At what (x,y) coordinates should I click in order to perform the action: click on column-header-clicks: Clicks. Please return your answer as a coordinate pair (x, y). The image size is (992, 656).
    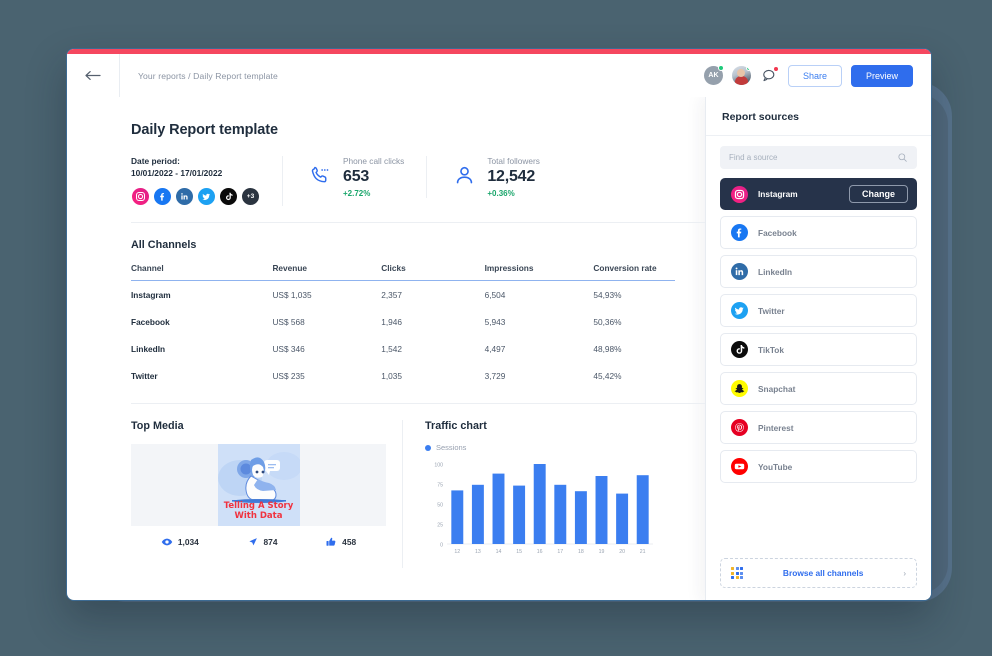
    Looking at the image, I should click on (433, 272).